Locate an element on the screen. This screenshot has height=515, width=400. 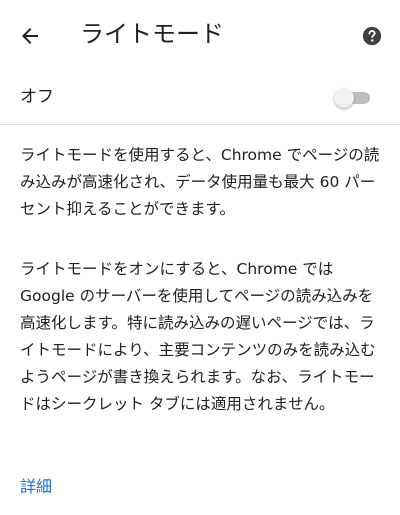
page-title: ライトモード is located at coordinates (152, 34).